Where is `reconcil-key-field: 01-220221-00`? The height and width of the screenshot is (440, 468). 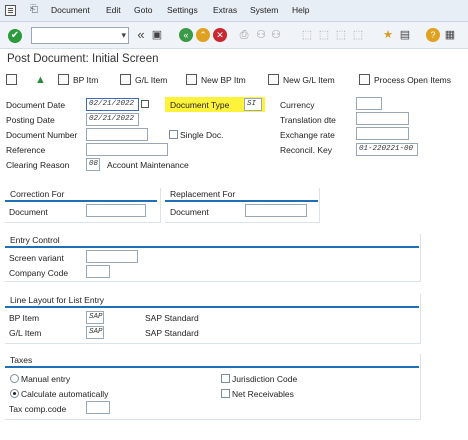 reconcil-key-field: 01-220221-00 is located at coordinates (387, 149).